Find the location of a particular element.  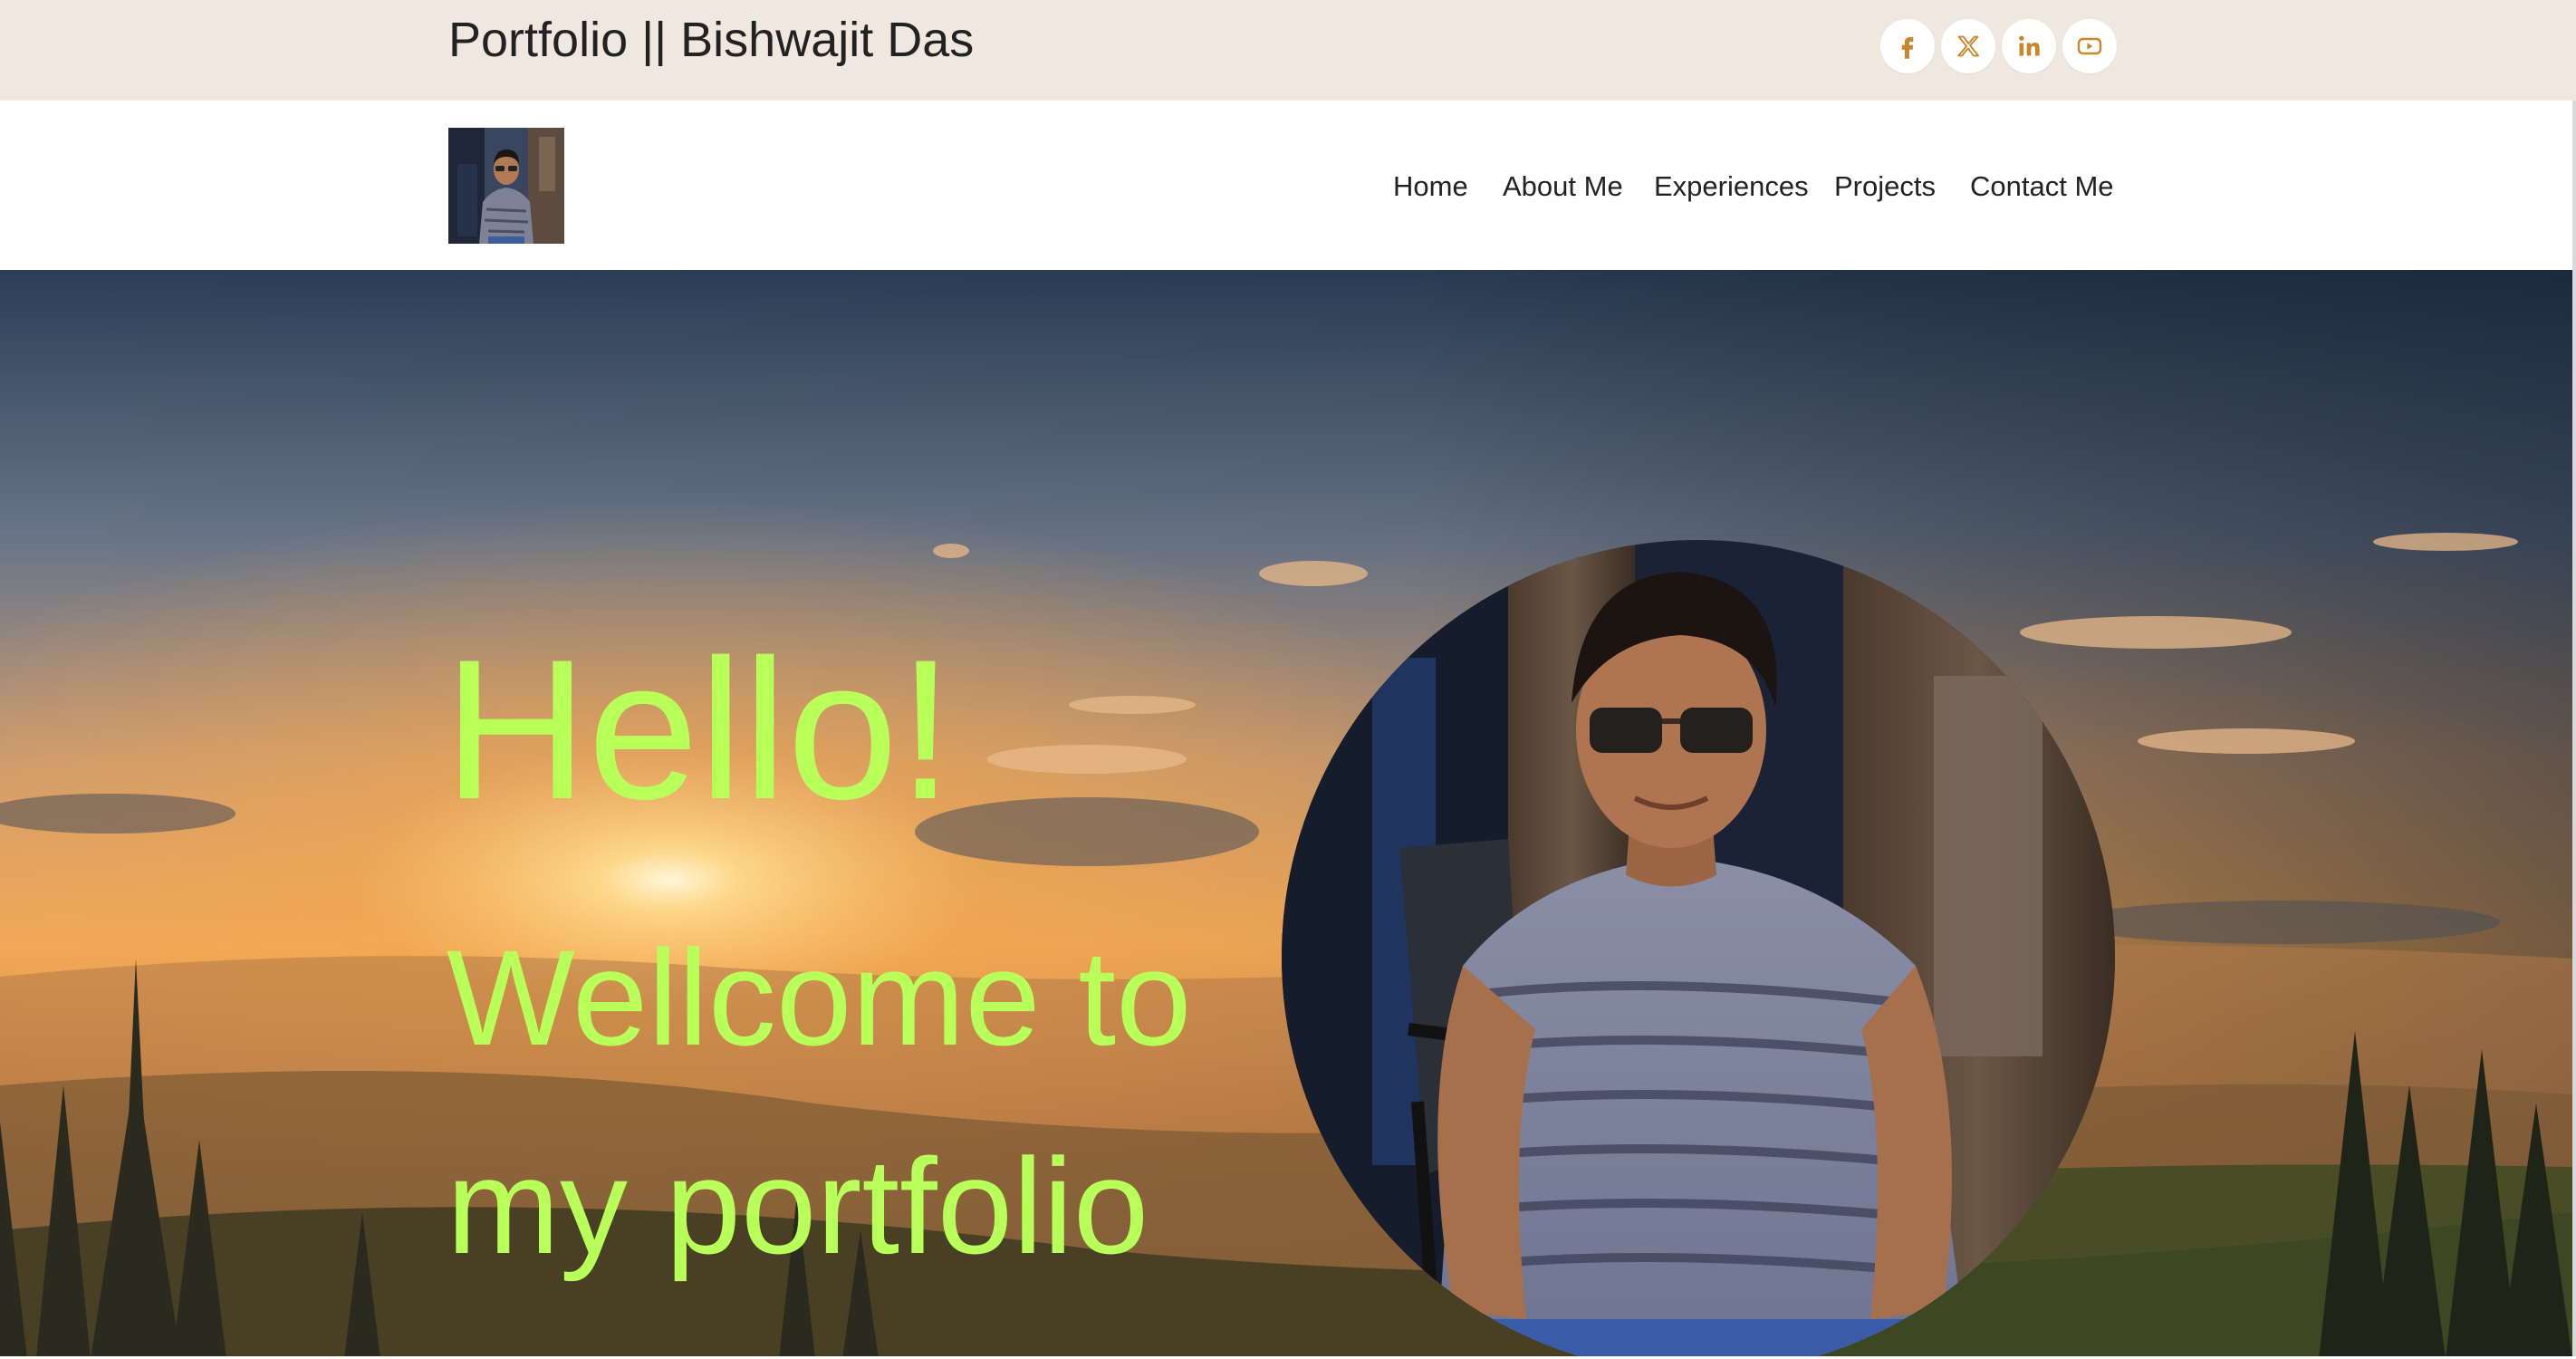

facebook-link is located at coordinates (1907, 46).